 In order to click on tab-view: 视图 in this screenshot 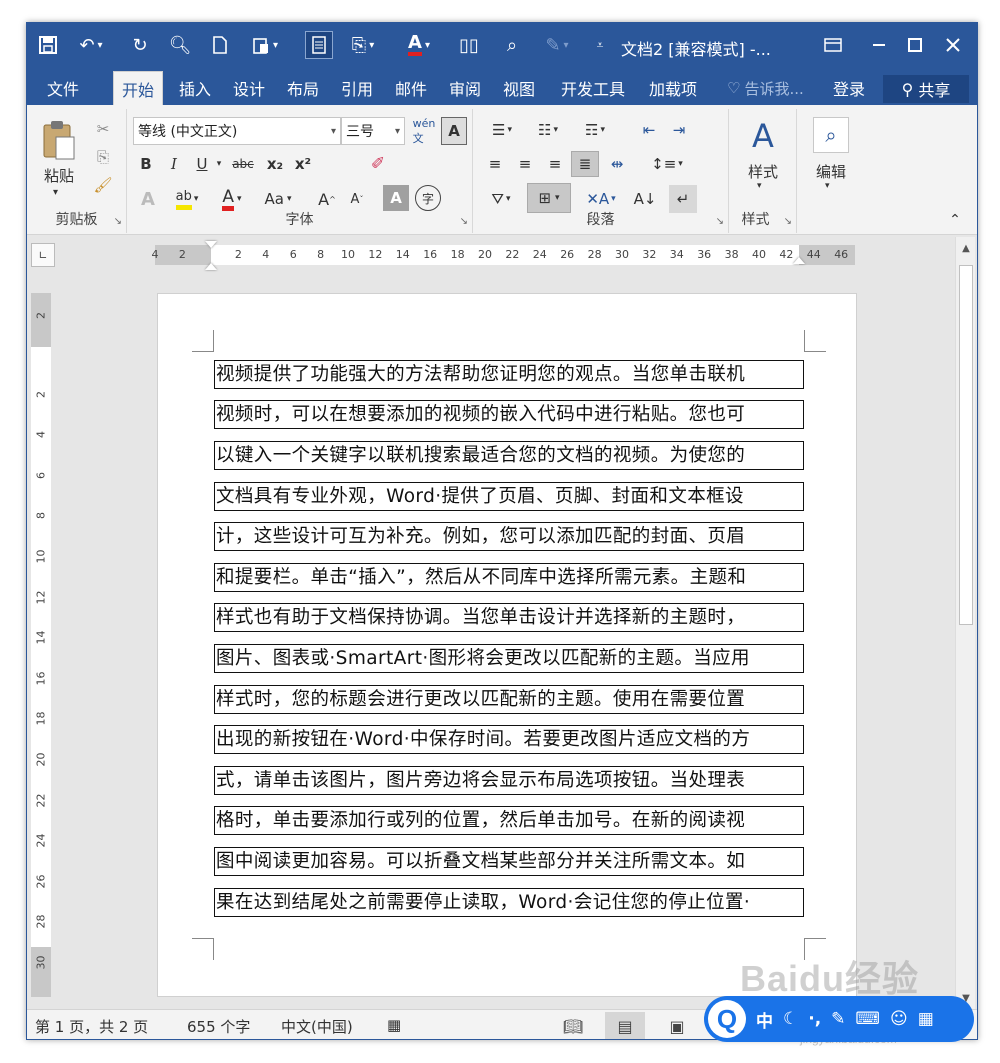, I will do `click(519, 88)`.